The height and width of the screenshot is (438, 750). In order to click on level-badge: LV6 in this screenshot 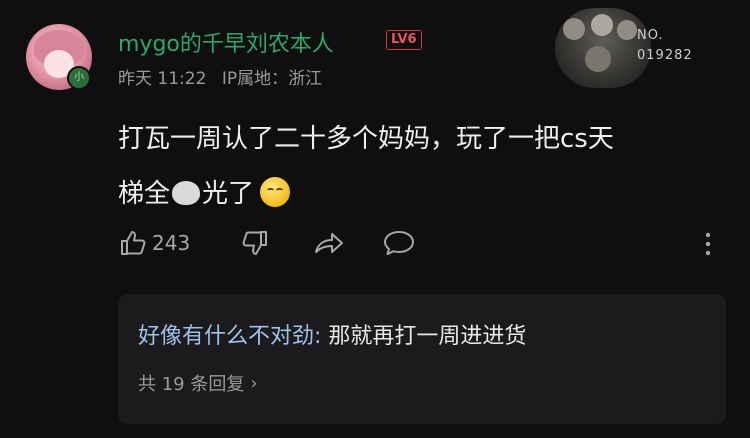, I will do `click(404, 40)`.